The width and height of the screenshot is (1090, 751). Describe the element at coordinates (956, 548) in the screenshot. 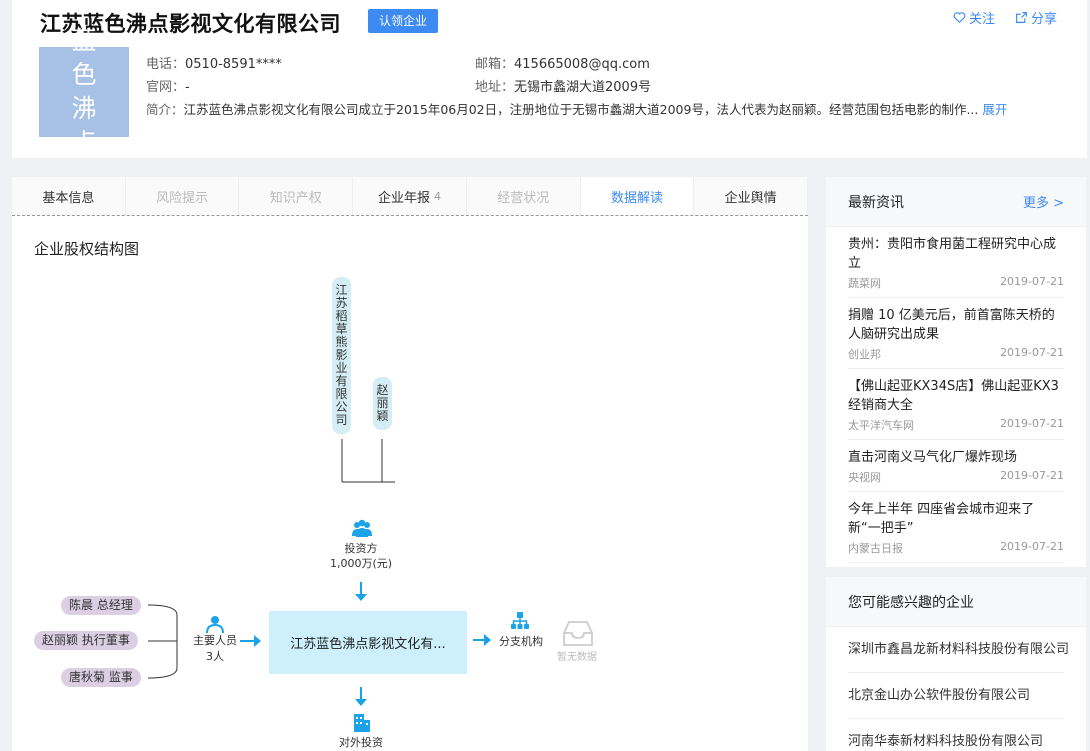

I see `news-item-meta: 内蒙古日报 2019-07-21` at that location.